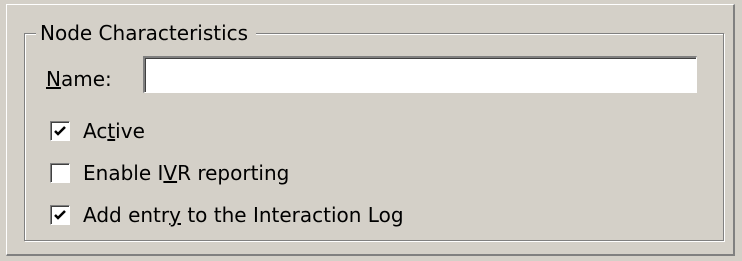 The height and width of the screenshot is (261, 742). I want to click on active-checkbox, so click(60, 131).